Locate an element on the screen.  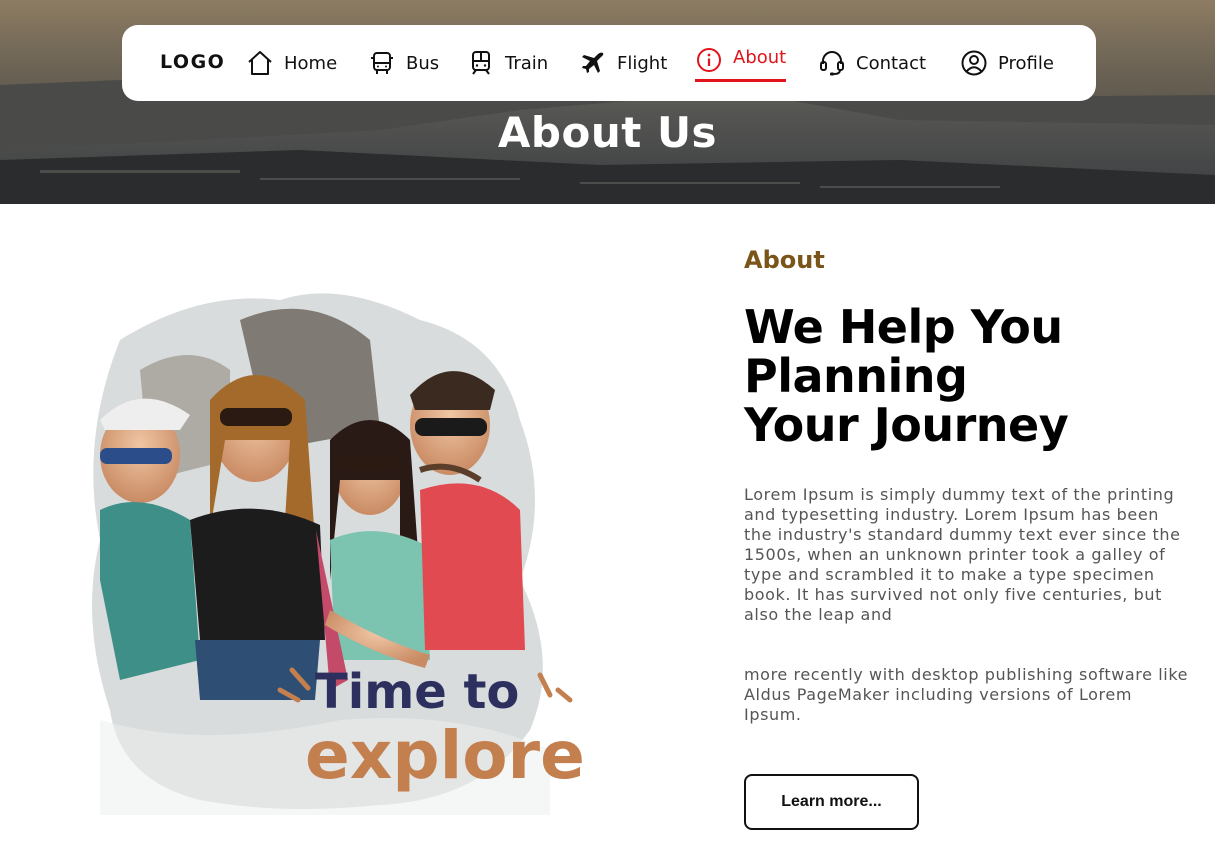
info-icon is located at coordinates (709, 61).